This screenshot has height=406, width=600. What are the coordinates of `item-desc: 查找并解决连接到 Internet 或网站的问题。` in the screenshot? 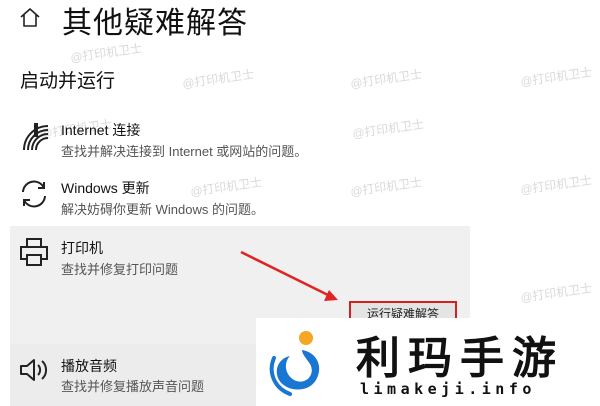 It's located at (184, 151).